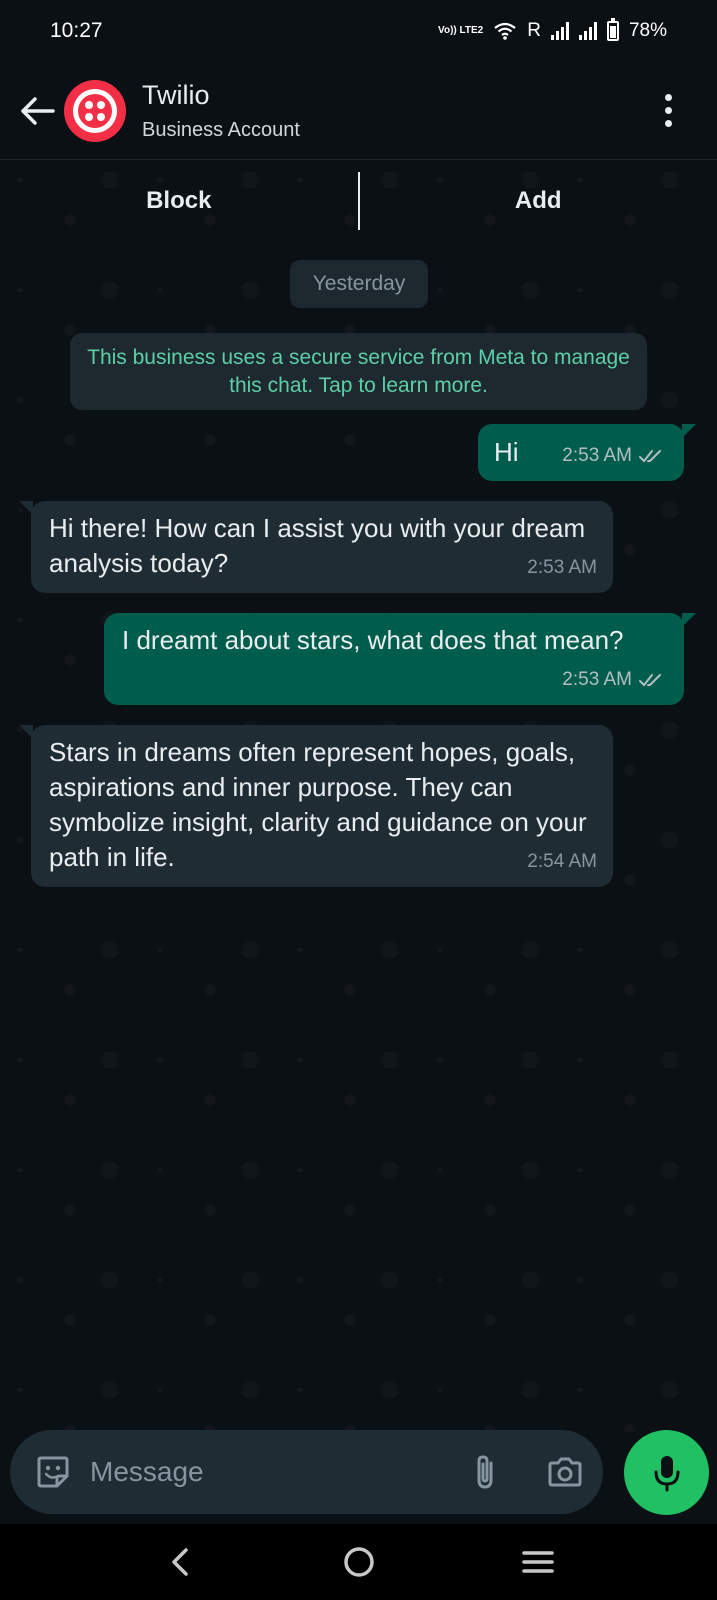 The height and width of the screenshot is (1600, 717). I want to click on system-nav-bar, so click(358, 1562).